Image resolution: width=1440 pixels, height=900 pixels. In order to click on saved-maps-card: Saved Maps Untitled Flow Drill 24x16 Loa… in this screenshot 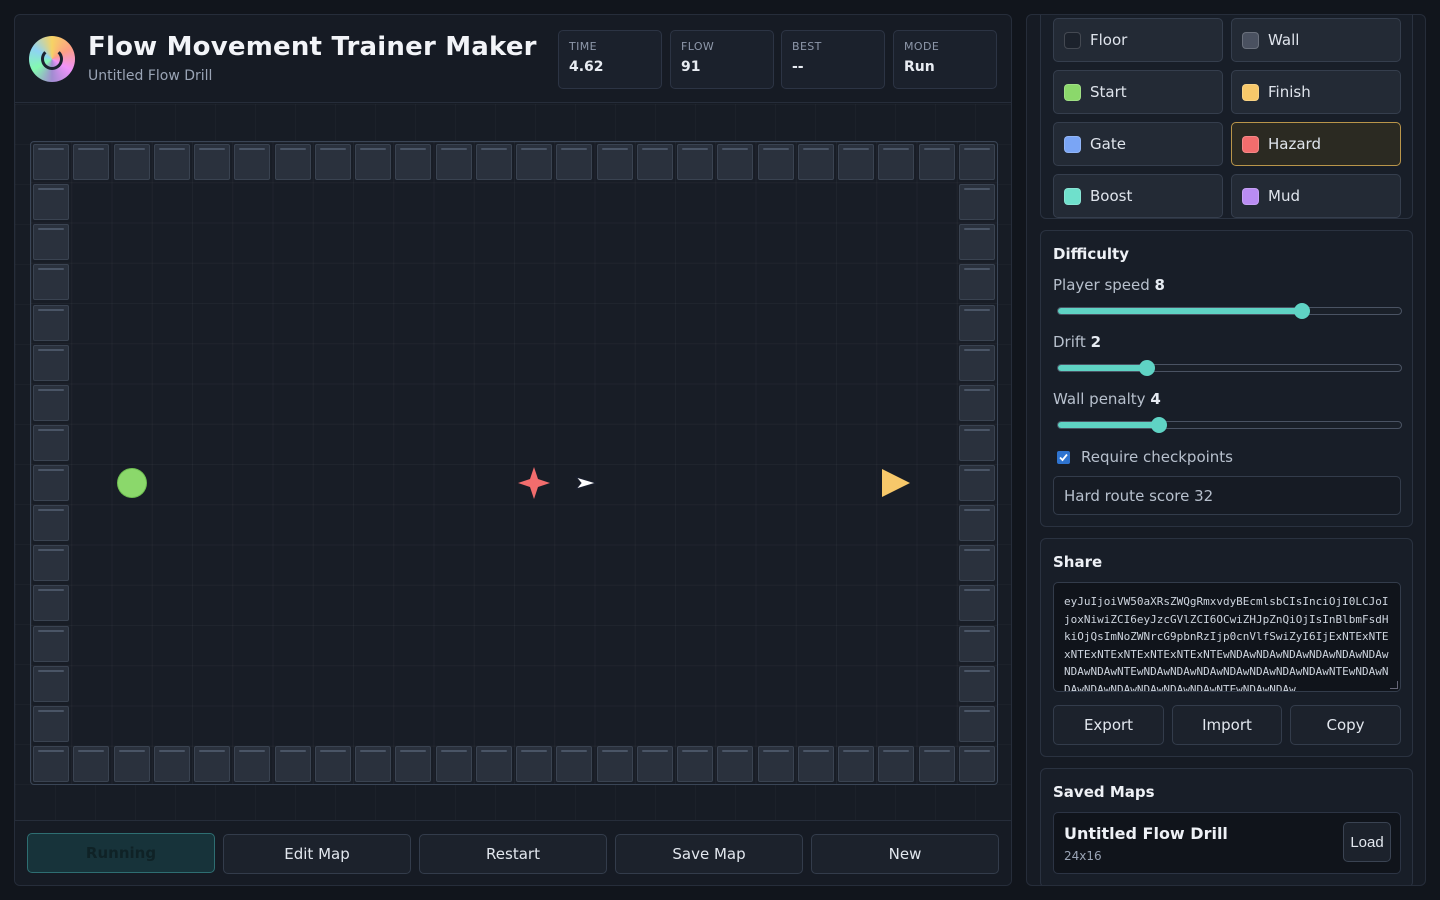, I will do `click(1226, 826)`.